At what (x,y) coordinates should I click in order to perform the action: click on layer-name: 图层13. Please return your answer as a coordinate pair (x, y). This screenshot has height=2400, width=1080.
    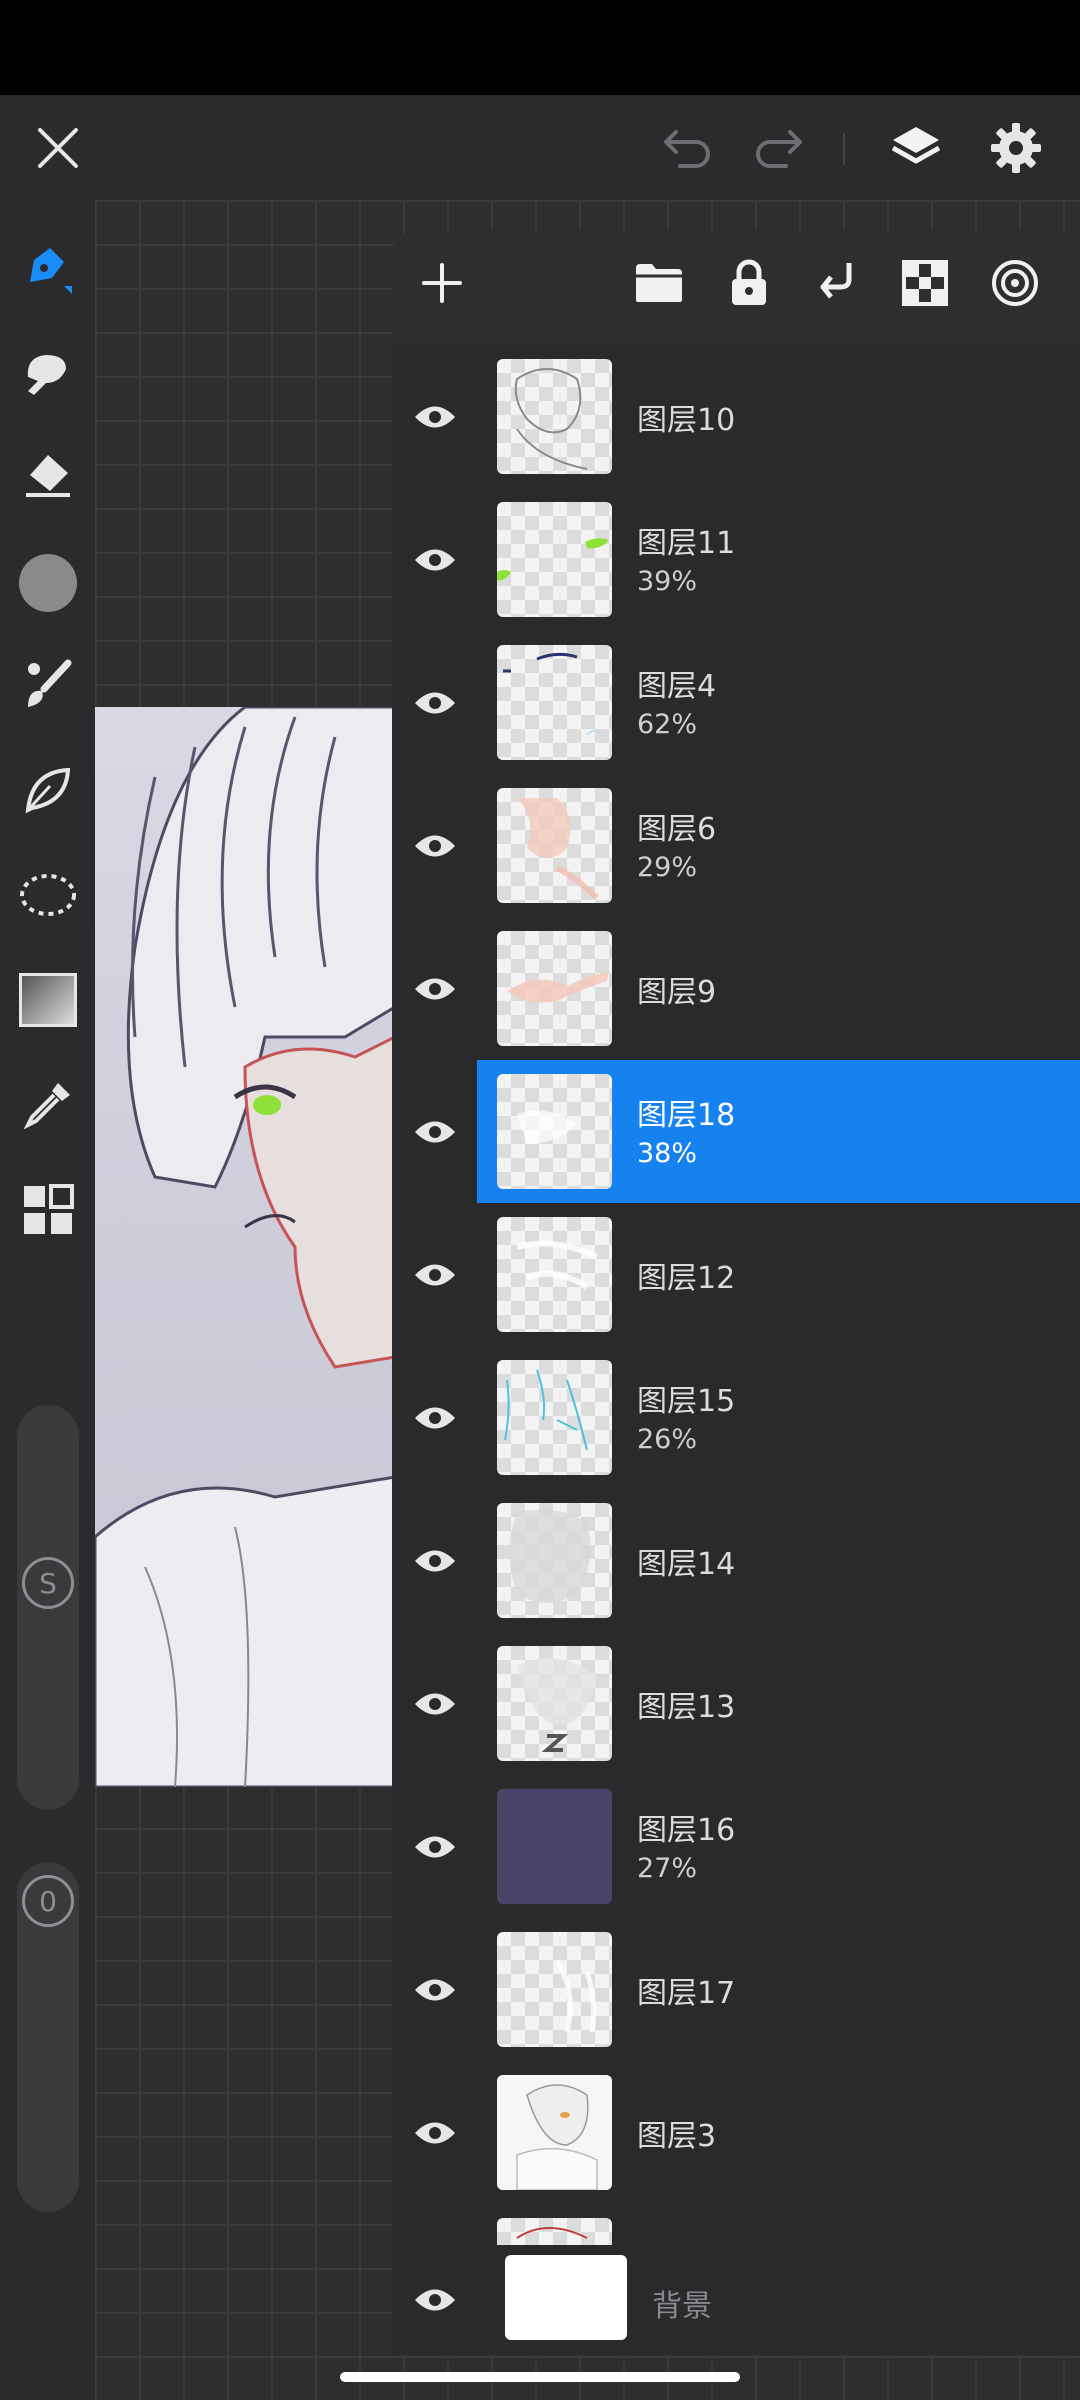
    Looking at the image, I should click on (686, 1707).